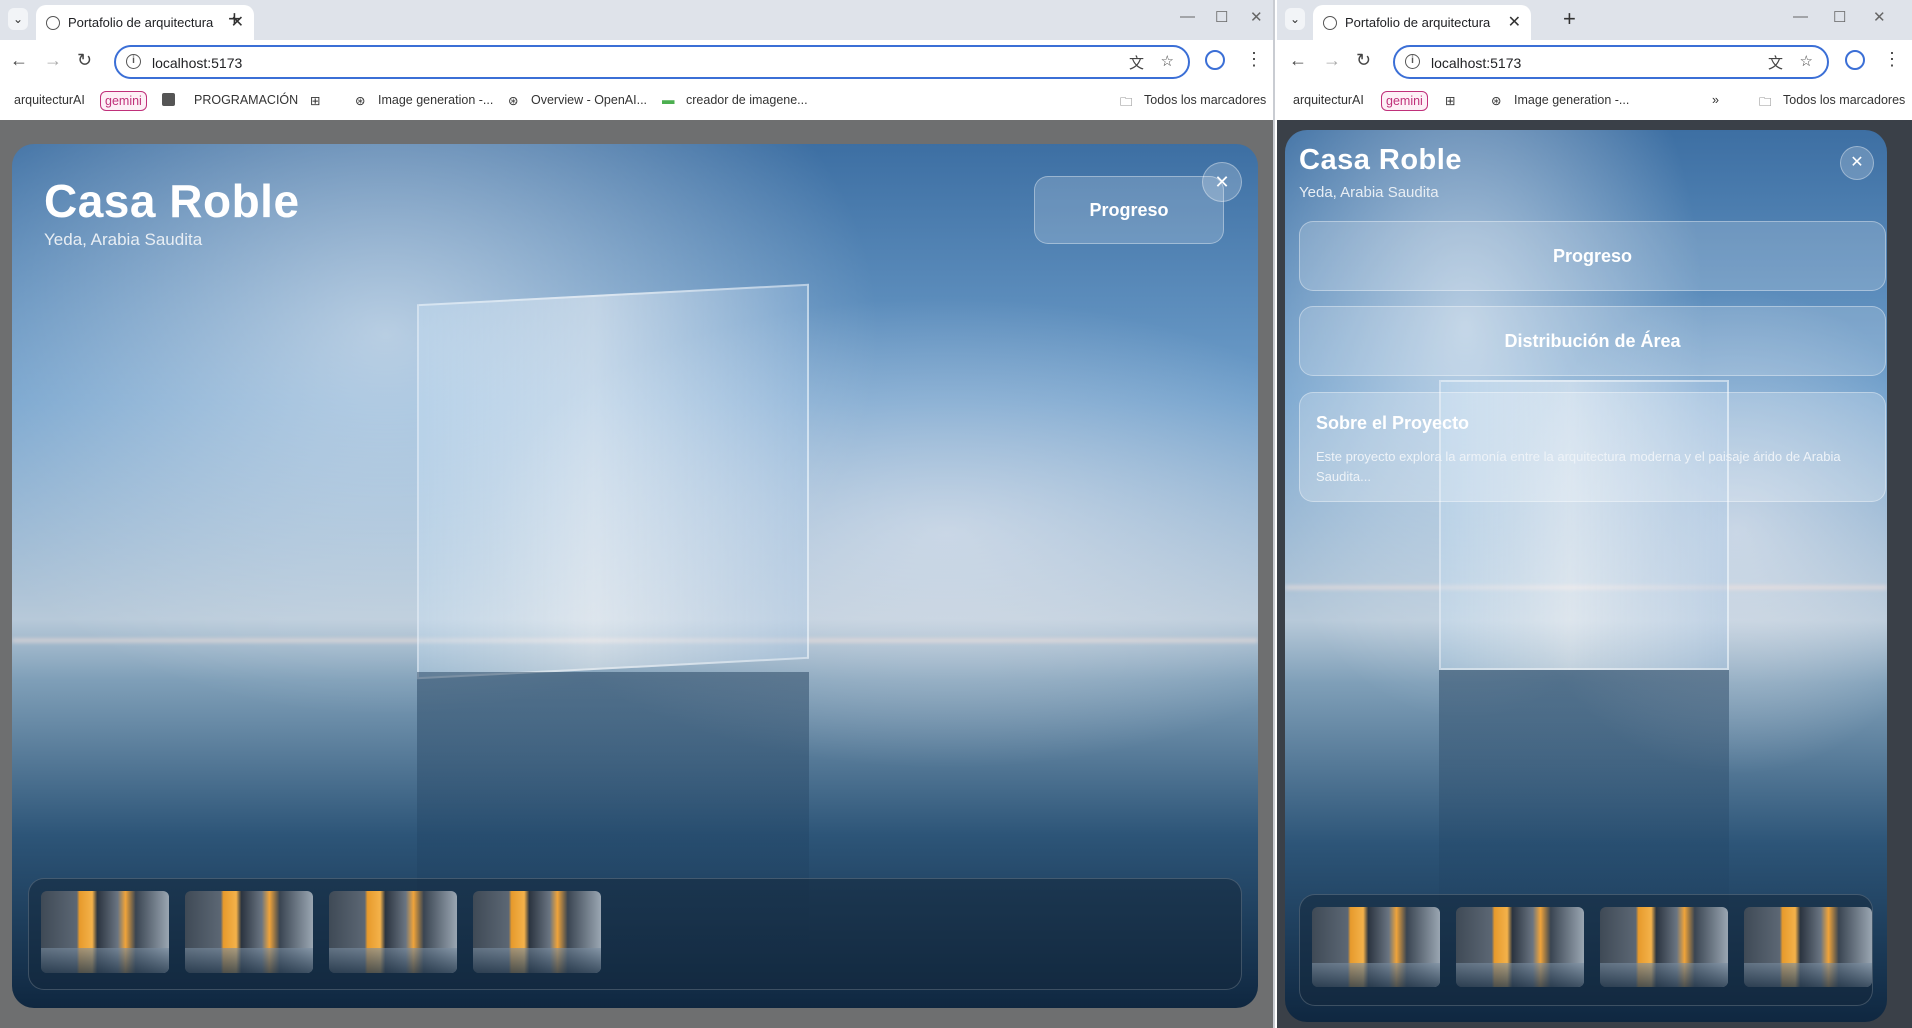  What do you see at coordinates (1514, 22) in the screenshot?
I see `close-tab-icon: ✕` at bounding box center [1514, 22].